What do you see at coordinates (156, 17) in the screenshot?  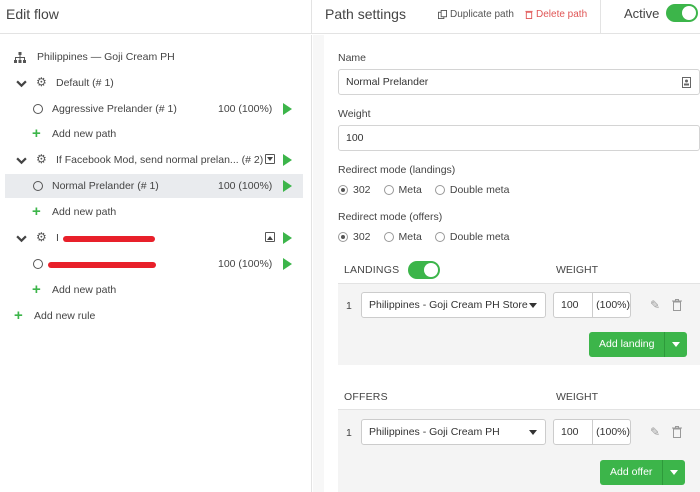 I see `edit-flow-header: Edit flow` at bounding box center [156, 17].